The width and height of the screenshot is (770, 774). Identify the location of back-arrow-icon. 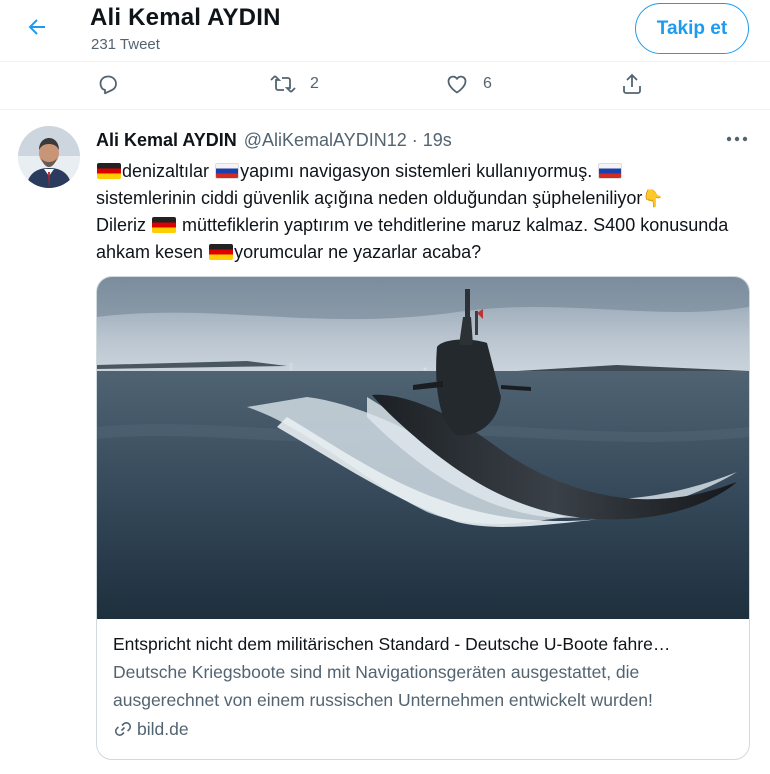
(36, 27).